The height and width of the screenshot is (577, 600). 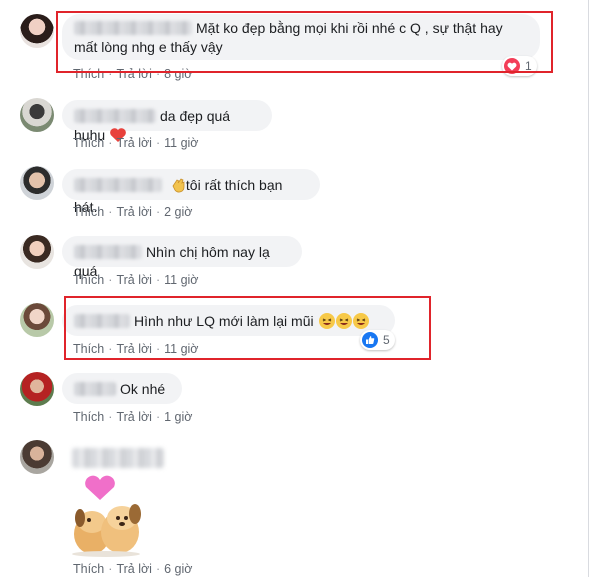 What do you see at coordinates (178, 569) in the screenshot?
I see `timestamp: 6 giờ` at bounding box center [178, 569].